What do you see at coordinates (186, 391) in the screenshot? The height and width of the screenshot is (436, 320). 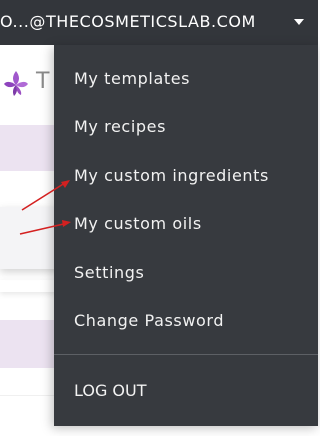 I see `menu-item-log-out: LOG OUT` at bounding box center [186, 391].